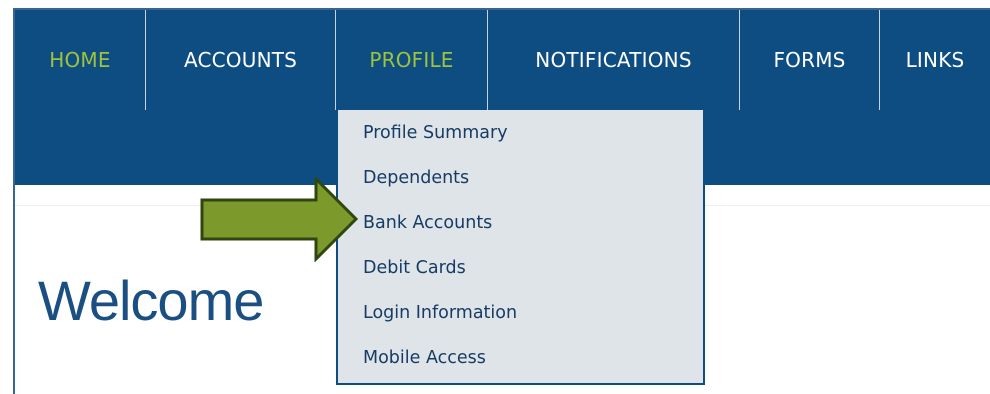  Describe the element at coordinates (935, 60) in the screenshot. I see `nav-links: LINKS` at that location.